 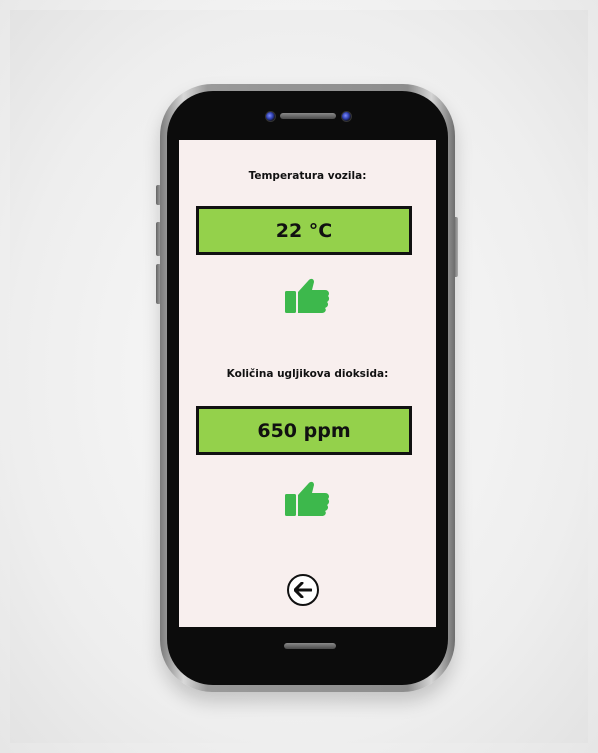 What do you see at coordinates (308, 116) in the screenshot?
I see `earpiece-speaker` at bounding box center [308, 116].